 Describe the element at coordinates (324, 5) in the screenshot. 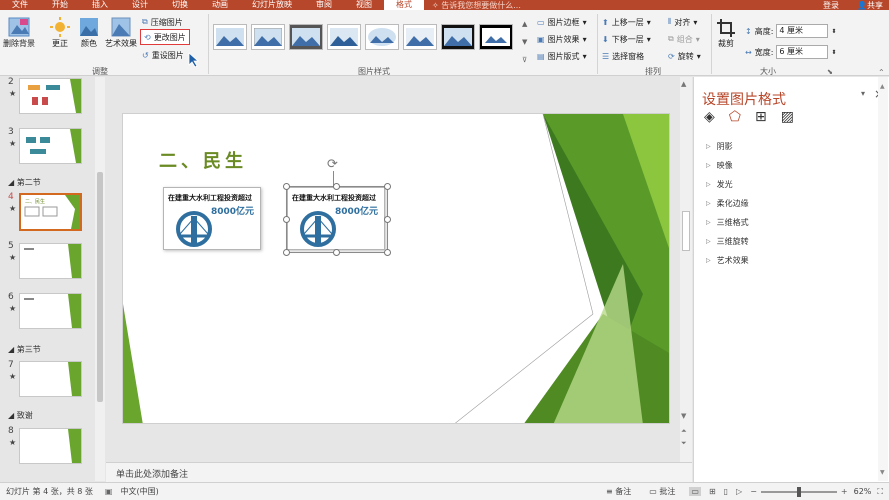

I see `tab-review: 审阅` at that location.